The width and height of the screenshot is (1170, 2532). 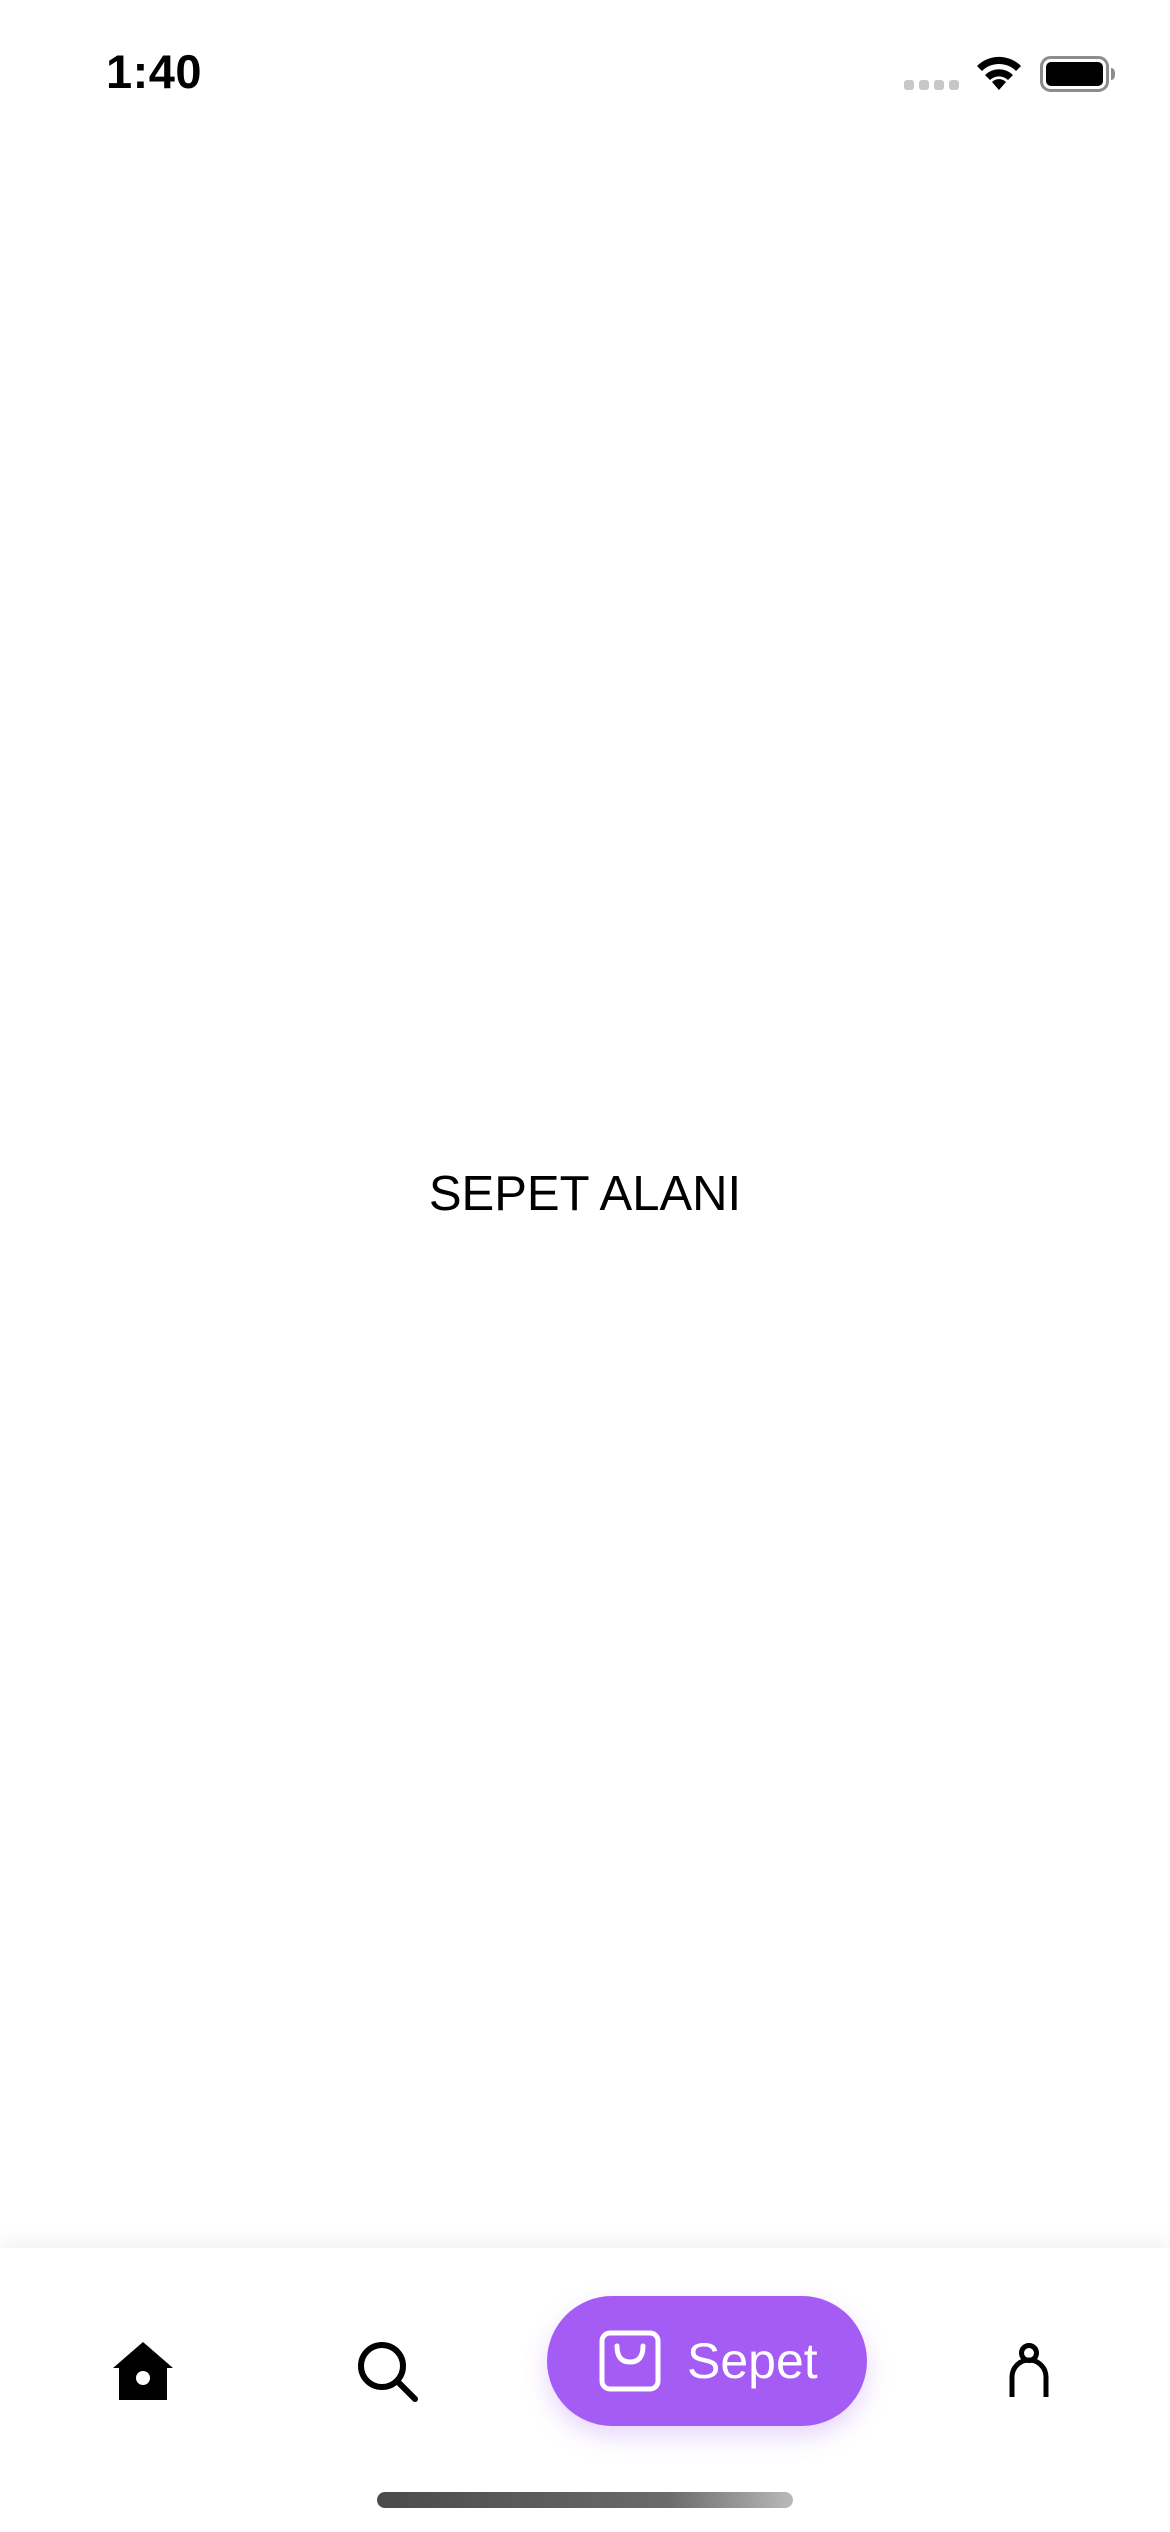 I want to click on tab-profile, so click(x=1029, y=2371).